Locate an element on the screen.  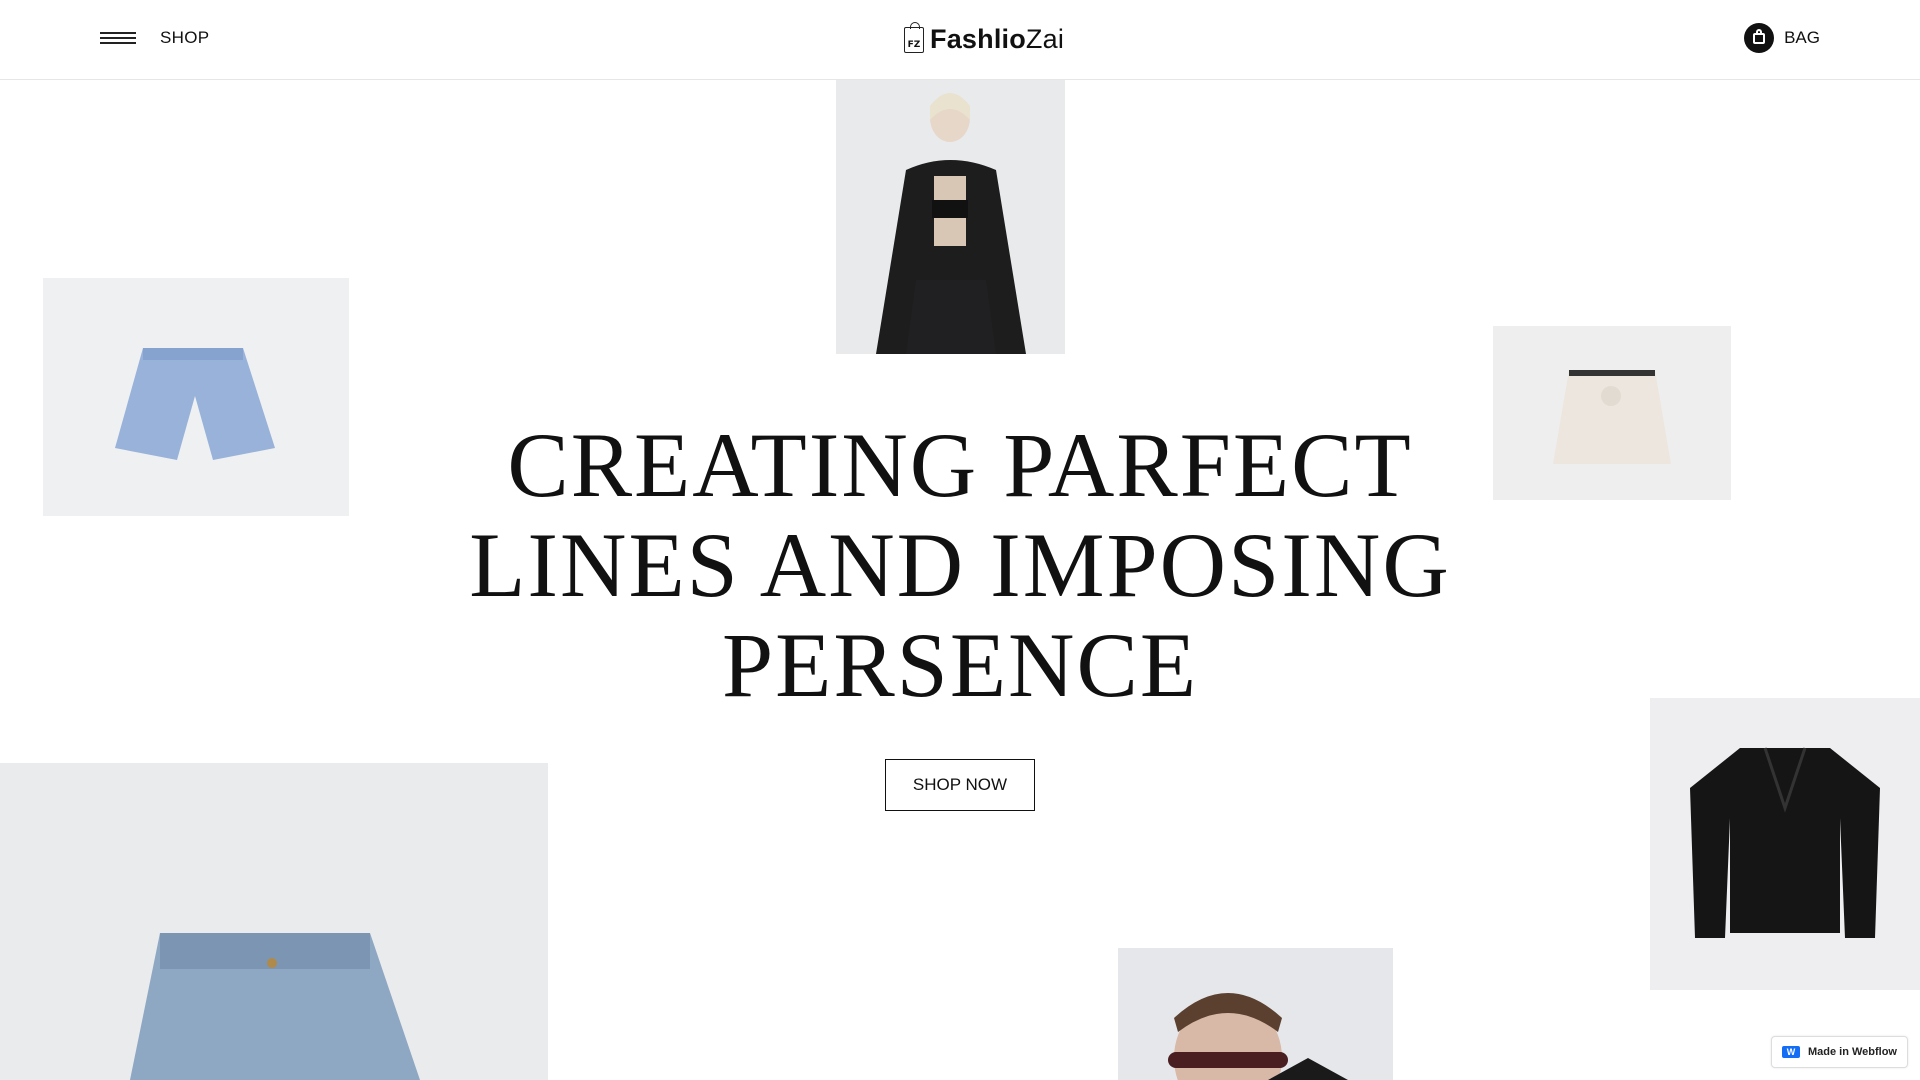
logo-bag-icon: FZ is located at coordinates (914, 37).